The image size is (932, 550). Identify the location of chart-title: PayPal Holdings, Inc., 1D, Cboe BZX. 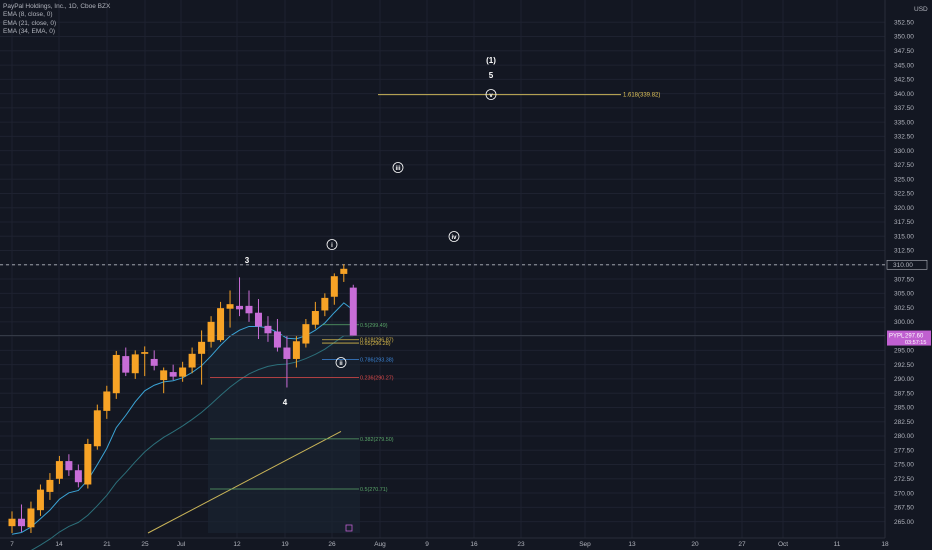
(56, 7).